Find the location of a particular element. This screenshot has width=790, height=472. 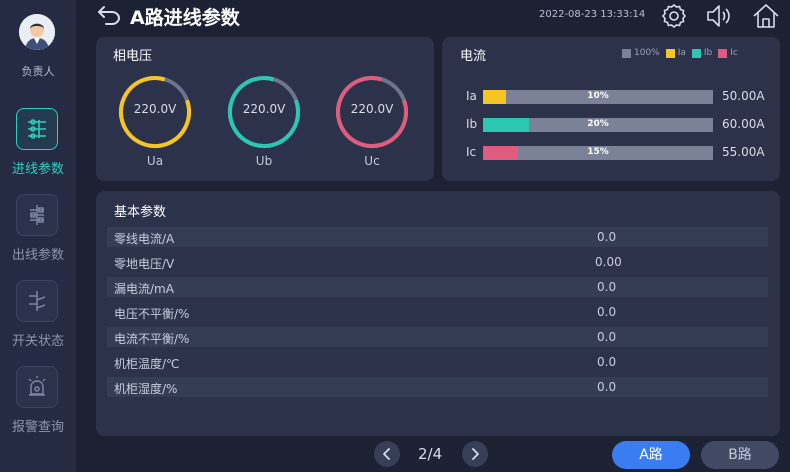

table-row: 机柜温度/℃ 0.0 is located at coordinates (437, 362).